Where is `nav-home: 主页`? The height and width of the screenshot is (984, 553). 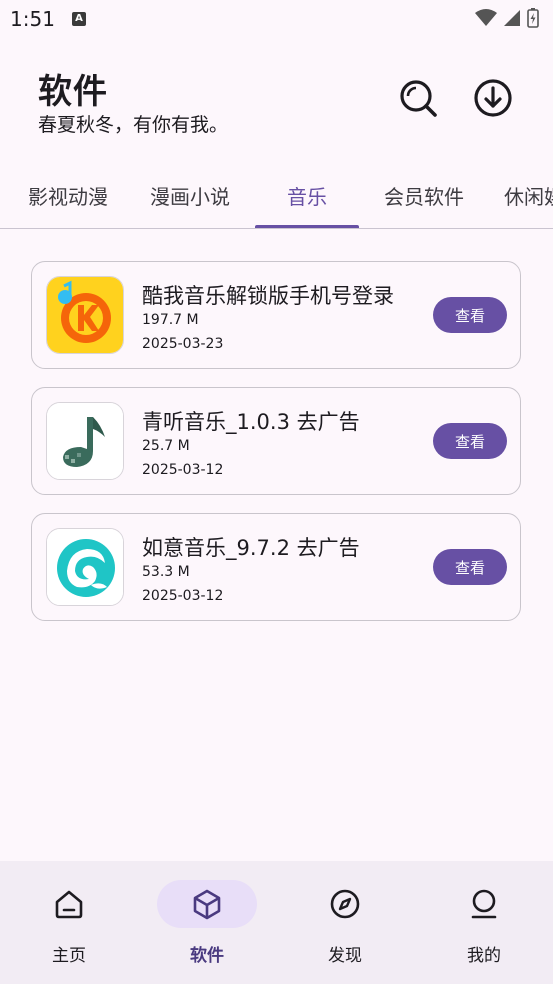 nav-home: 主页 is located at coordinates (69, 922).